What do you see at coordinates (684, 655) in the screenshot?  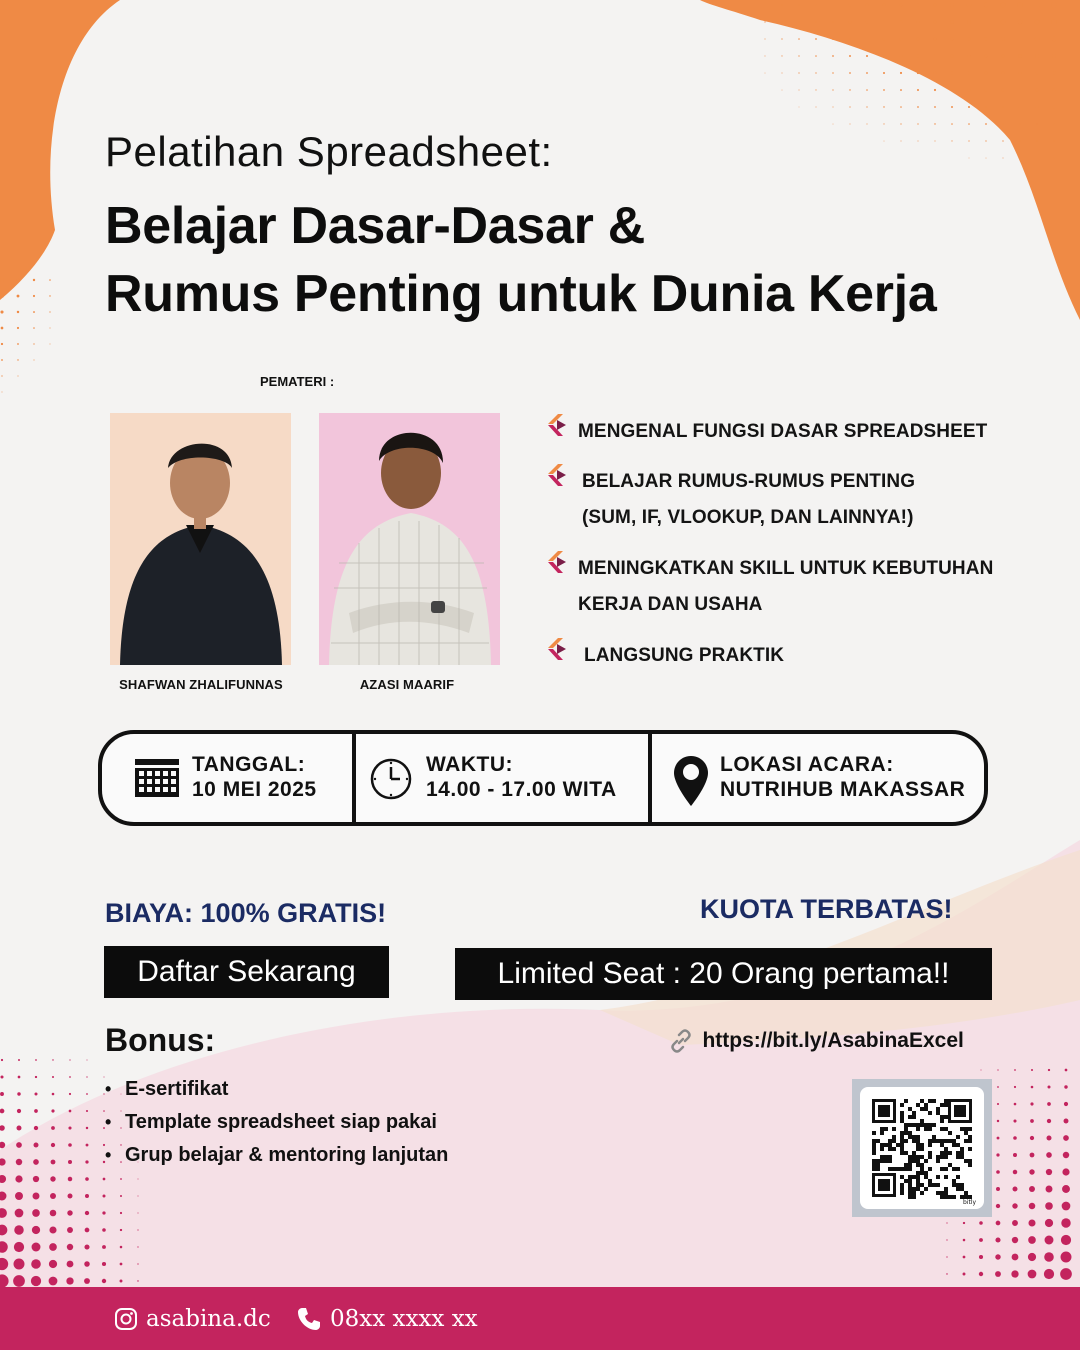 I see `point-text-4: LANGSUNG PRAKTIK` at bounding box center [684, 655].